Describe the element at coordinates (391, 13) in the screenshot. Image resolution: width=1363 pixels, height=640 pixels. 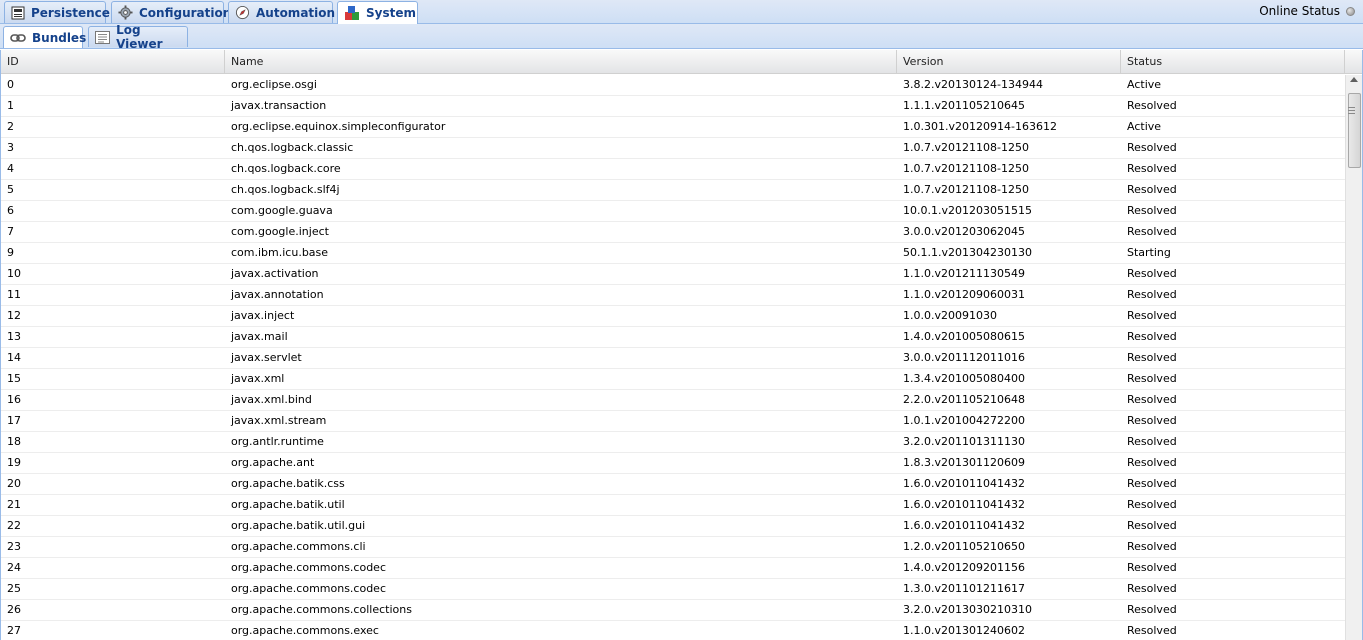
I see `tab-system-label: System` at that location.